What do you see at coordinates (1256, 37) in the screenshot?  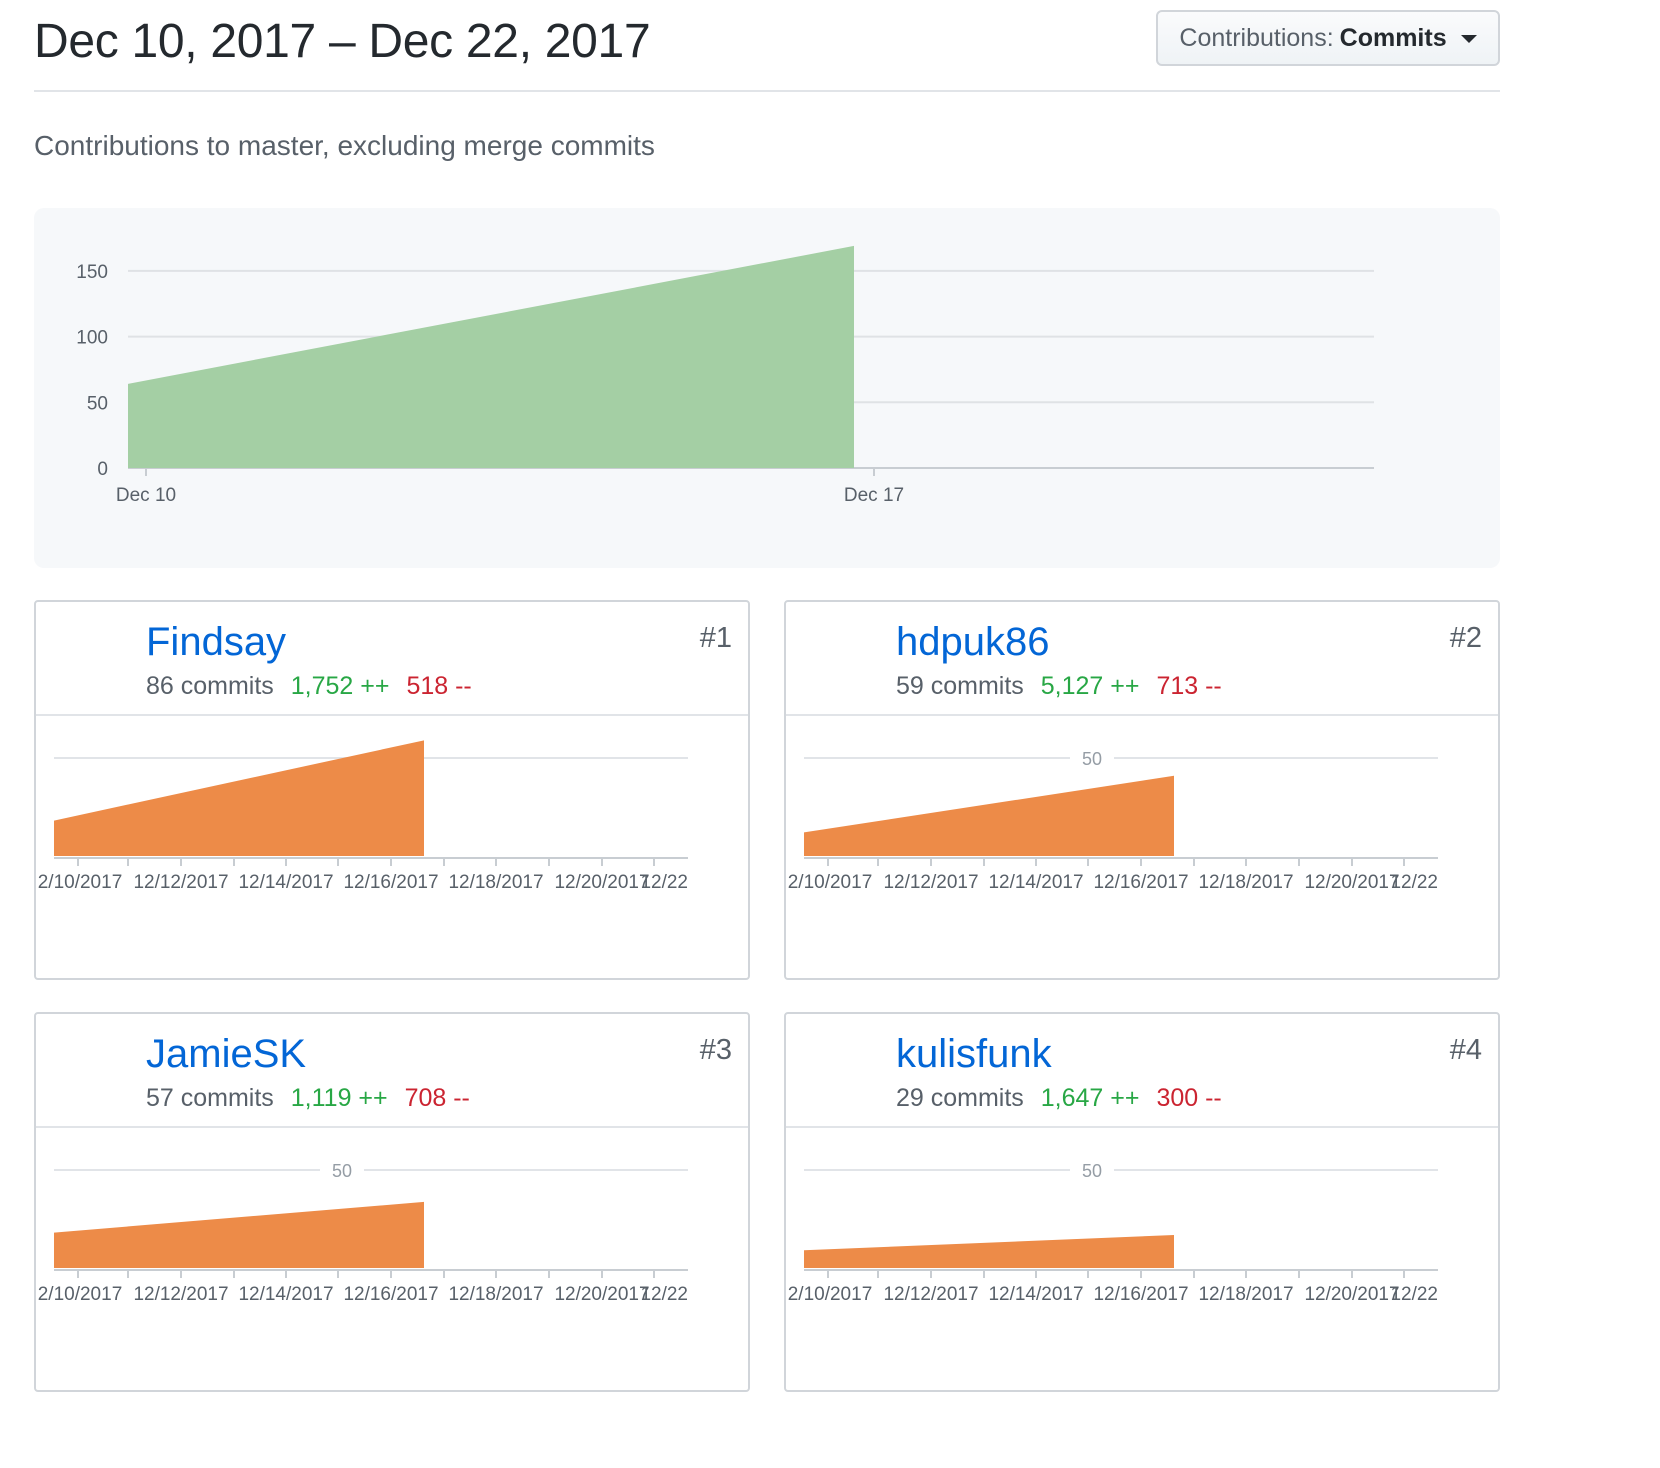 I see `contributions-label: Contributions:` at bounding box center [1256, 37].